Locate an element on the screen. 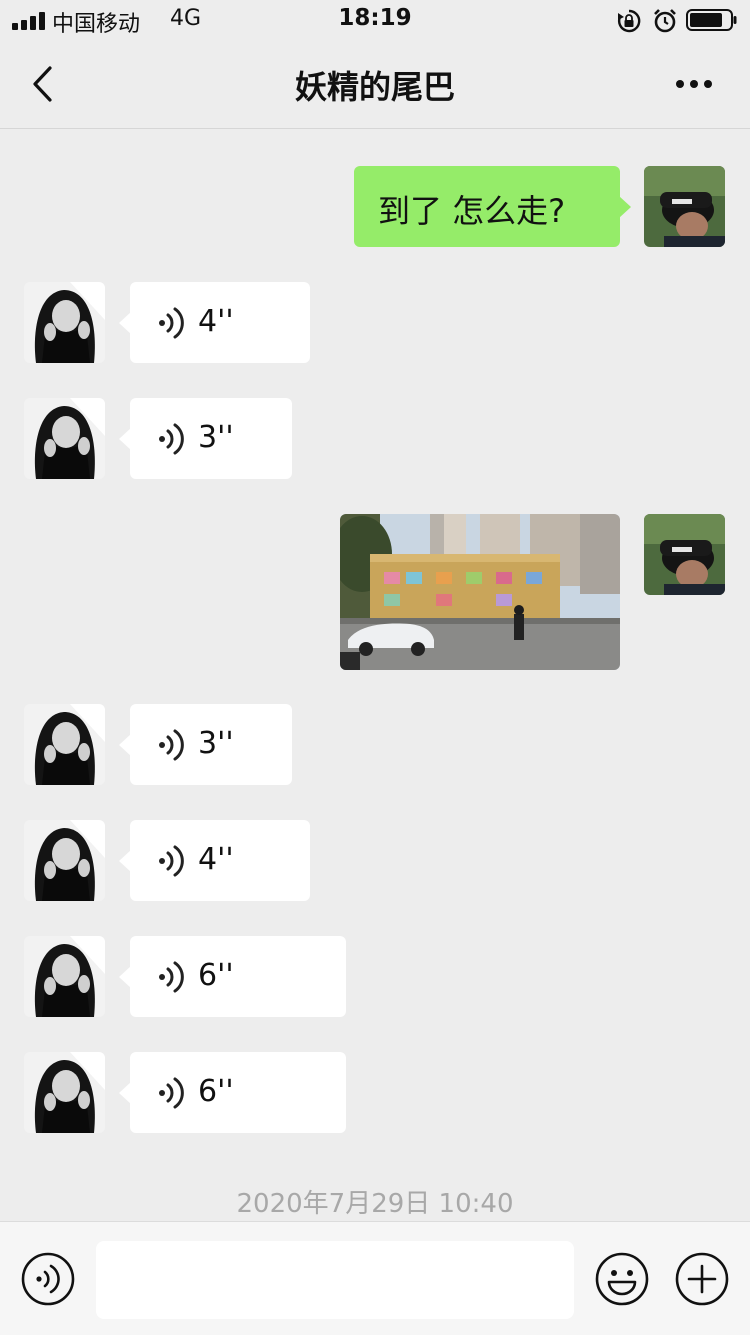 This screenshot has width=750, height=1335. street-photo is located at coordinates (480, 592).